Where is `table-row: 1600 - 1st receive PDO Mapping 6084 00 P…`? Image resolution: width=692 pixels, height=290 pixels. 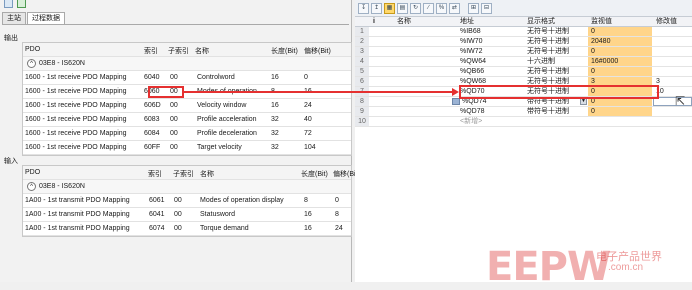 table-row: 1600 - 1st receive PDO Mapping 6084 00 P… is located at coordinates (187, 134).